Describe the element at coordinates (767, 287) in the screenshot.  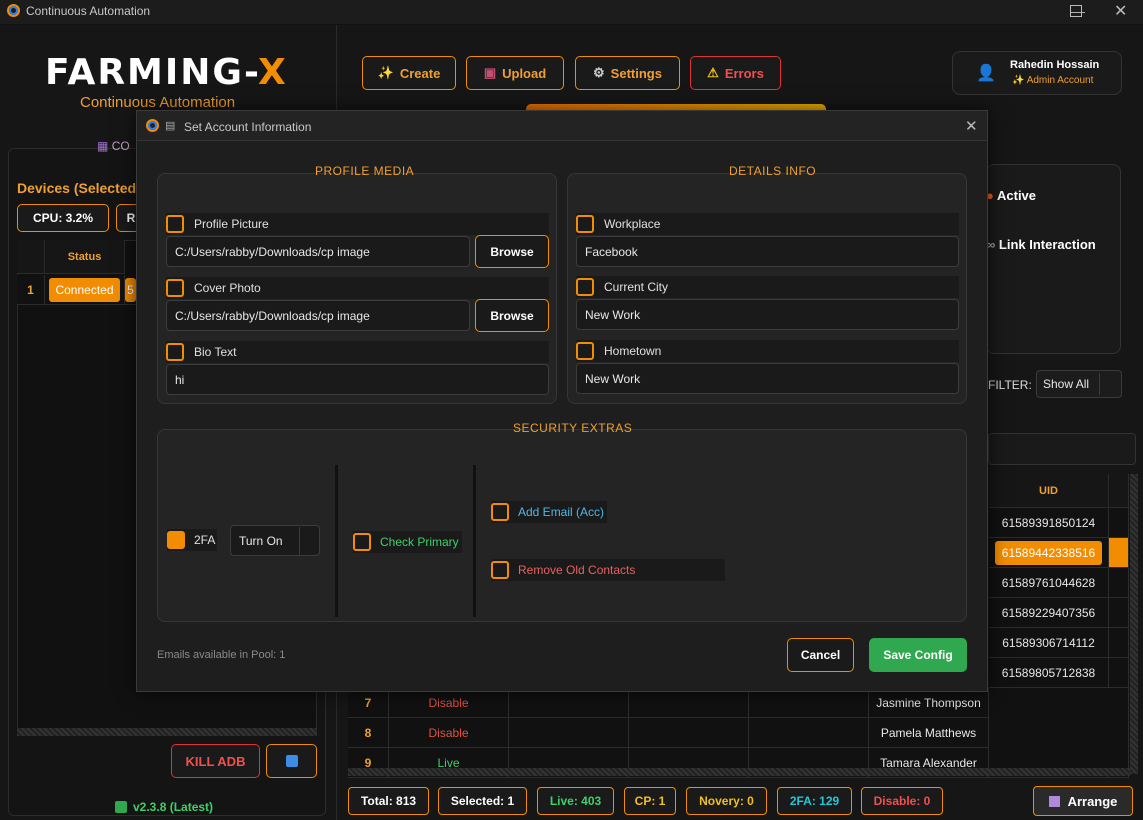
I see `current-city-row: Current City` at that location.